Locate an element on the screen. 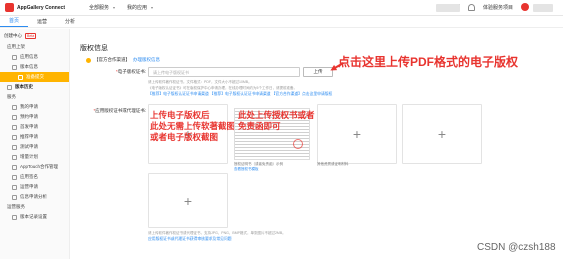  app-info-icon is located at coordinates (14, 57).